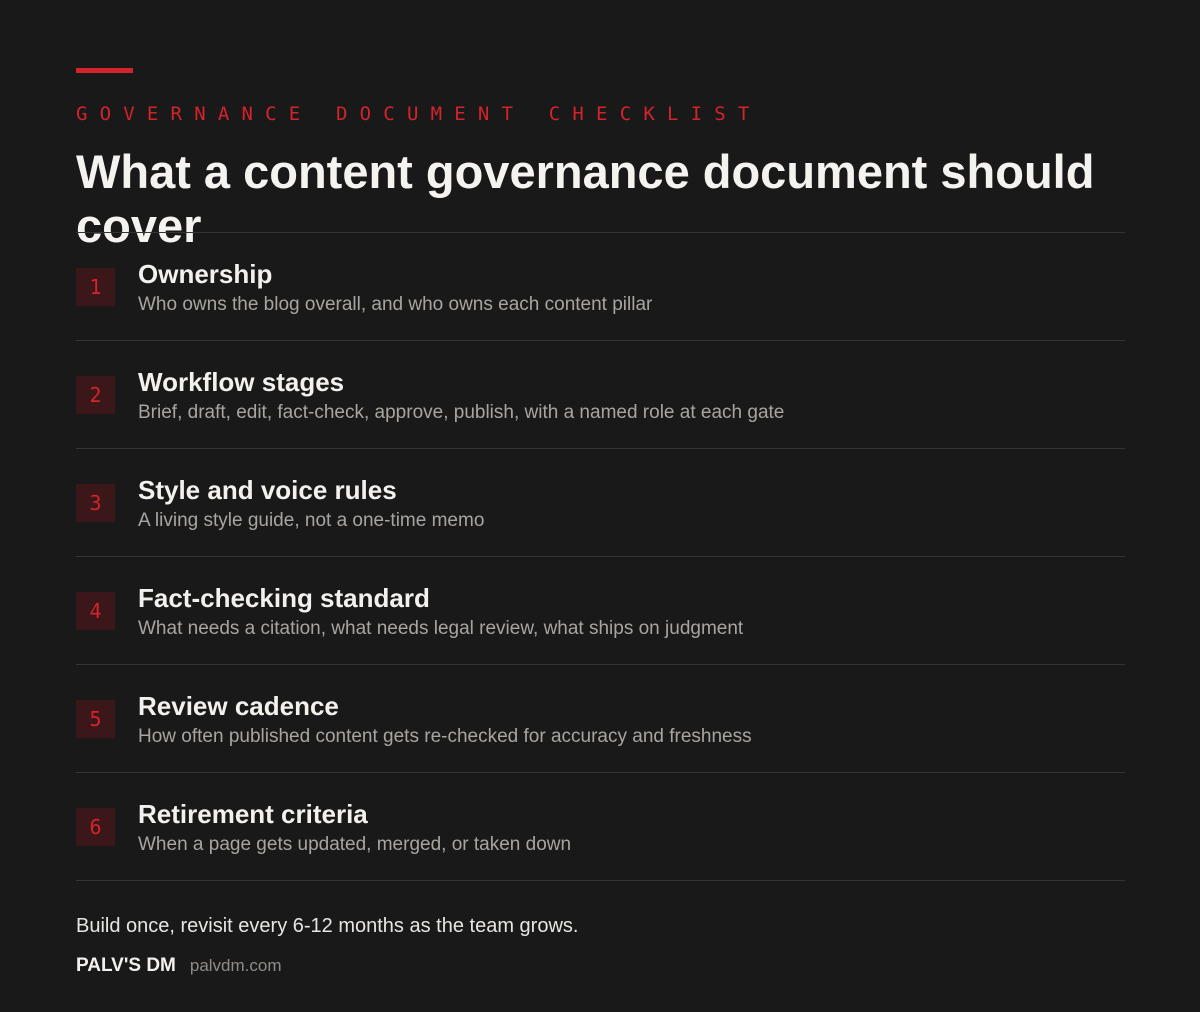 Image resolution: width=1200 pixels, height=1012 pixels. I want to click on item-number-badge: 3, so click(95, 503).